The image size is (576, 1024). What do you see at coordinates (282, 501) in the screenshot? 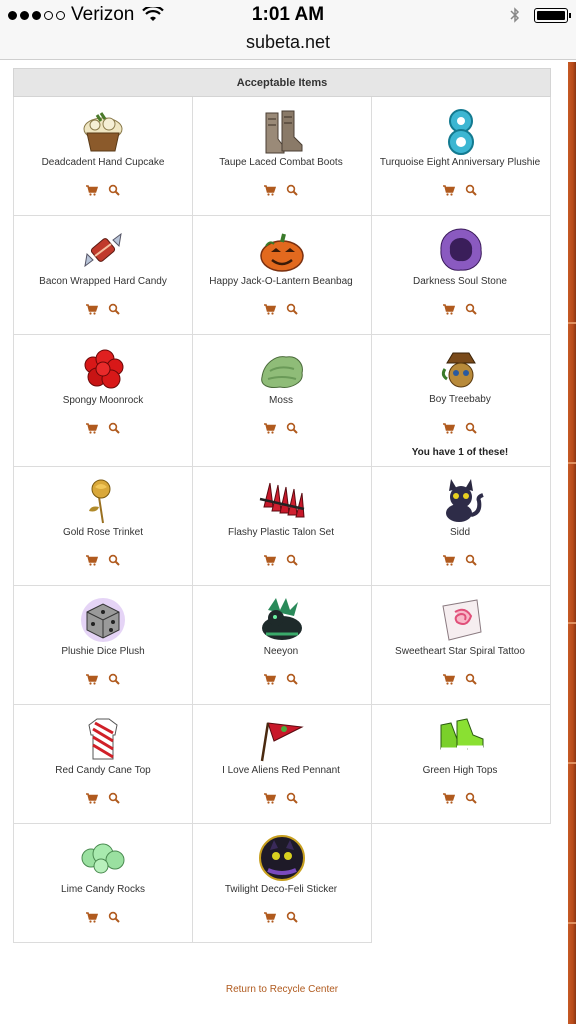
I see `talons-icon` at bounding box center [282, 501].